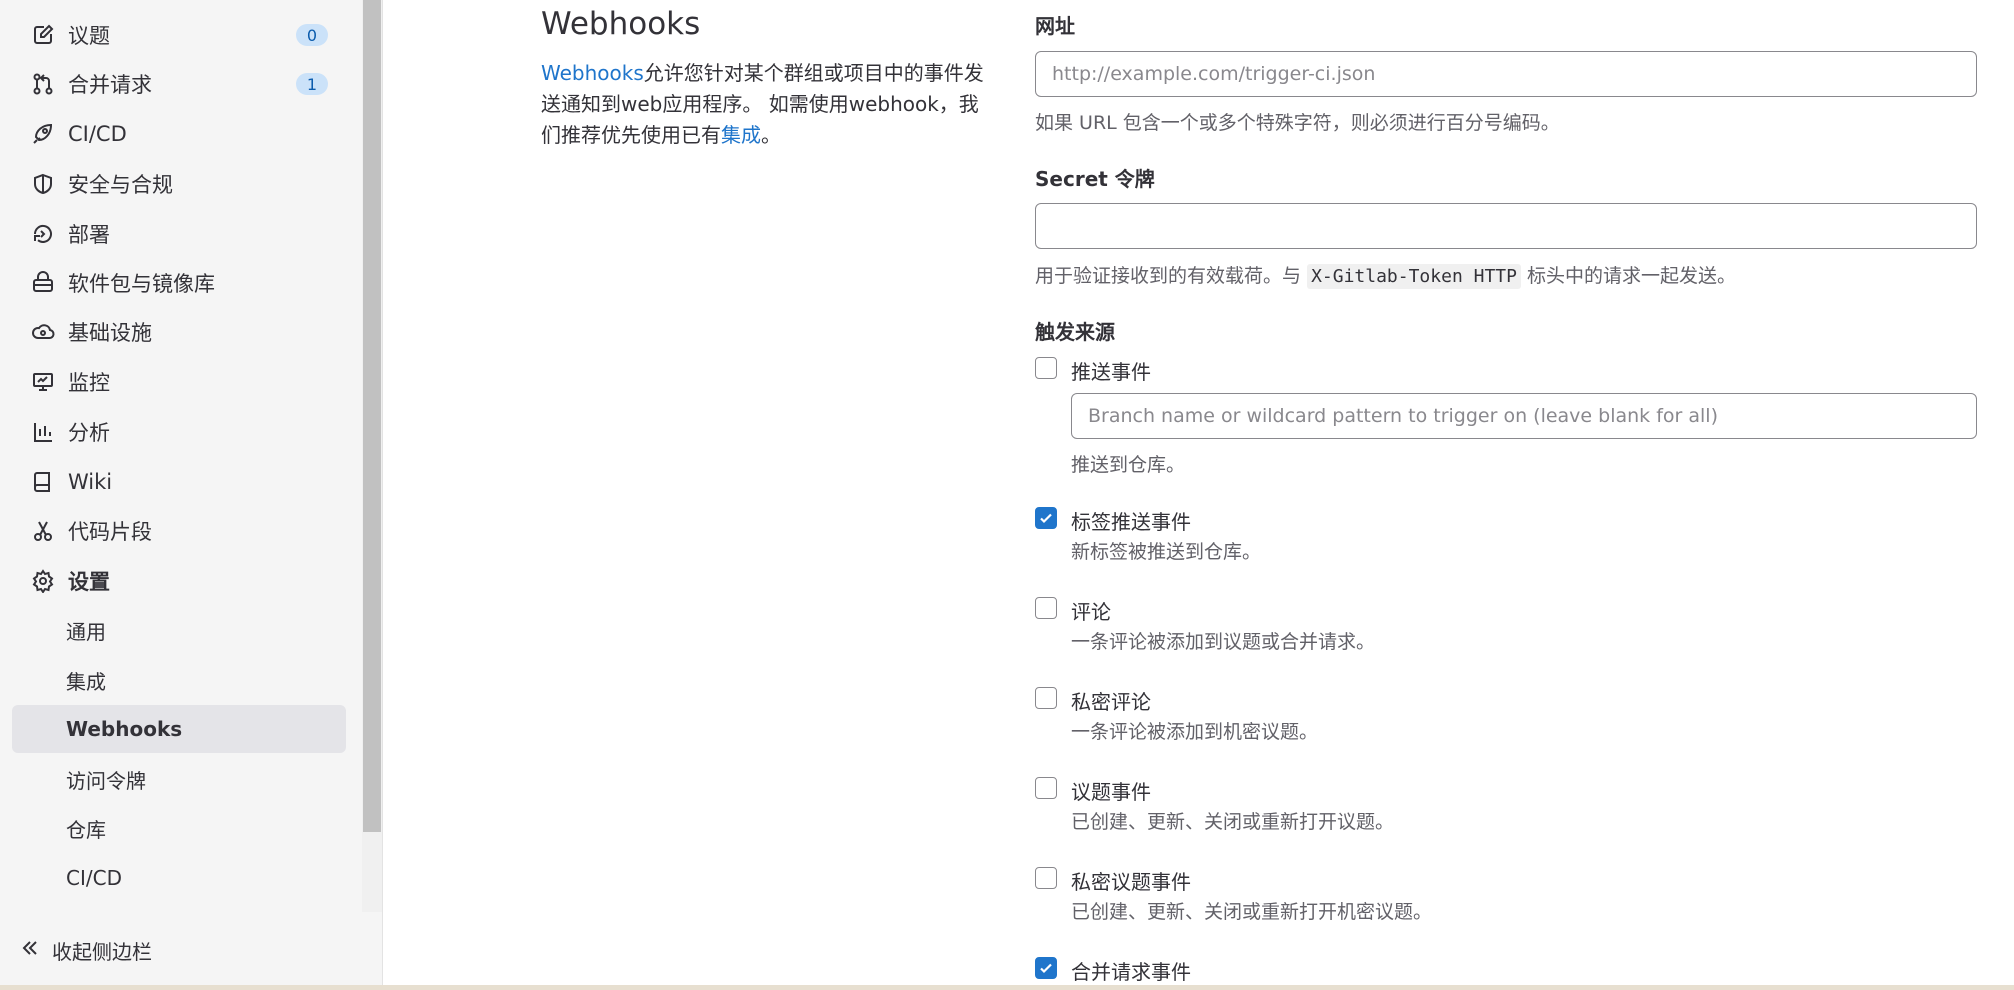 The height and width of the screenshot is (990, 2014). Describe the element at coordinates (1055, 26) in the screenshot. I see `url-label: 网址` at that location.